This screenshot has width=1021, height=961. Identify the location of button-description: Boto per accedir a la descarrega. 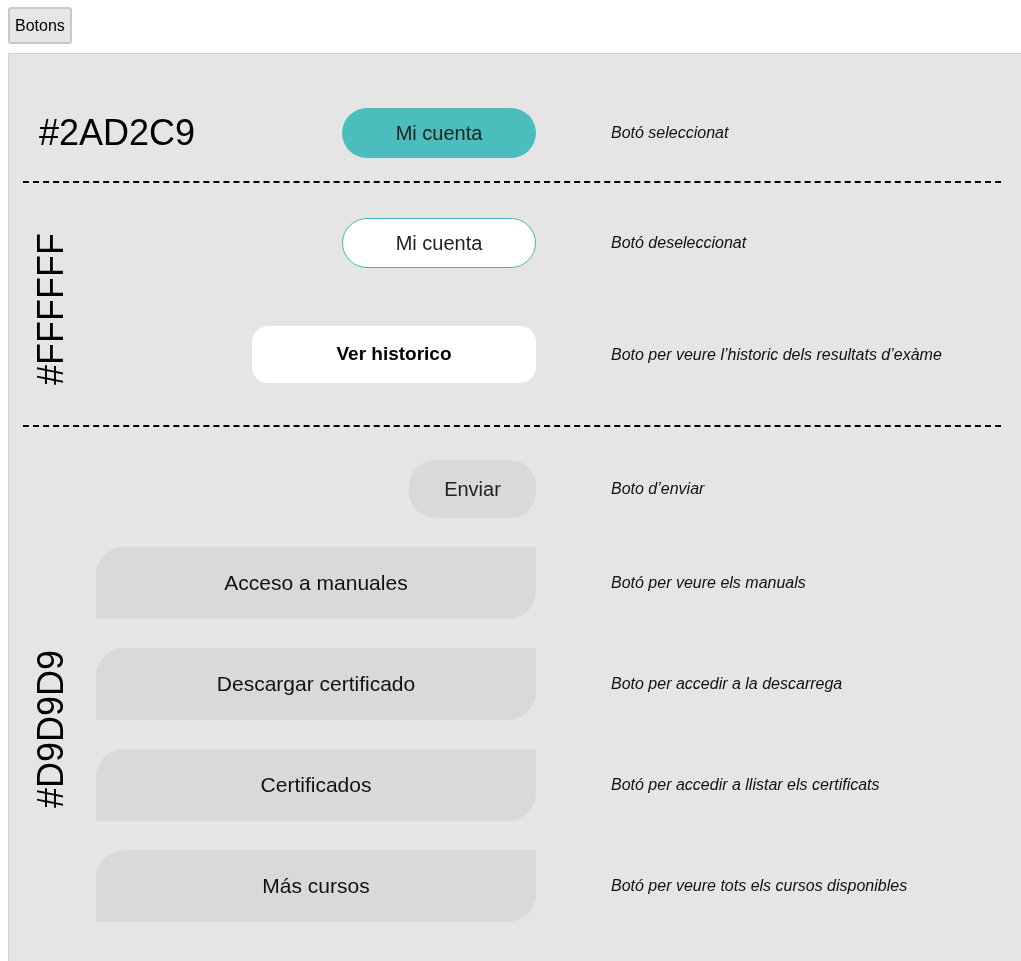
(727, 684).